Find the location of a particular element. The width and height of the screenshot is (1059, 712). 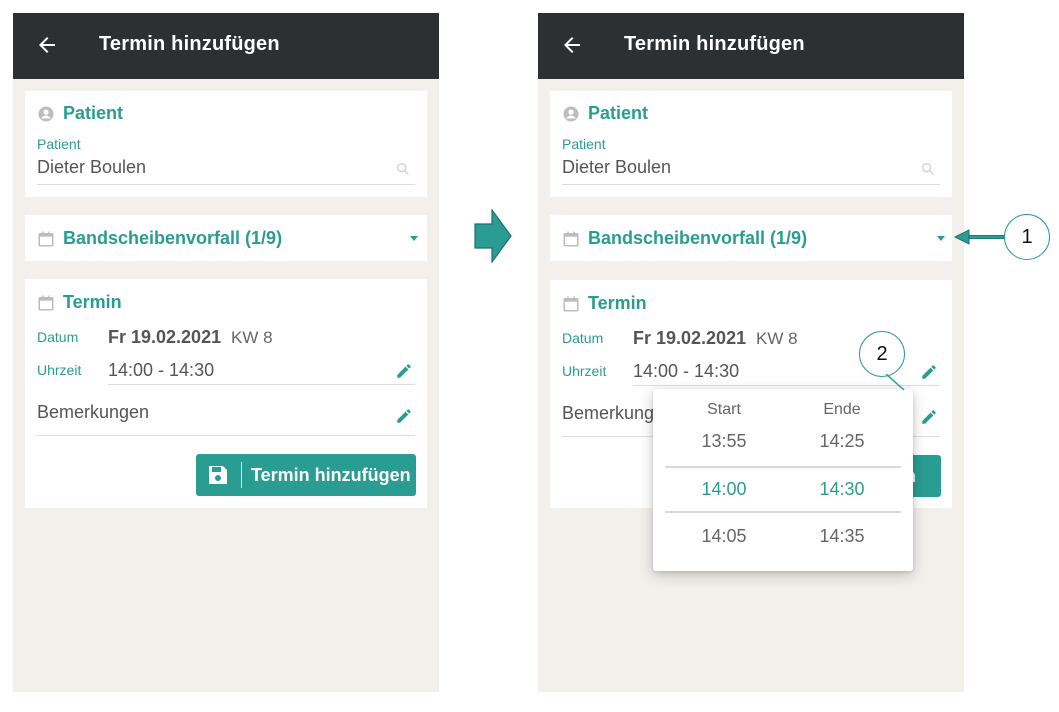

start-time-option: 14:05 is located at coordinates (724, 536).